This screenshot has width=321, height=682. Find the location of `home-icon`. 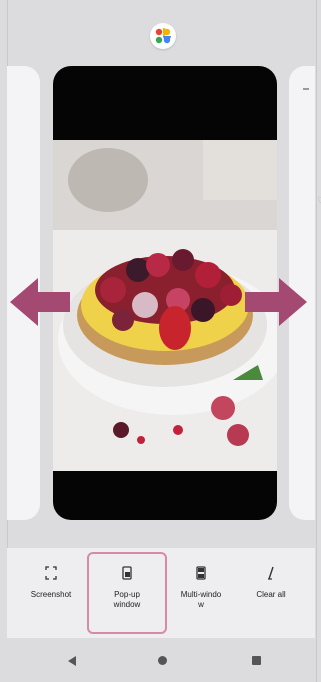

home-icon is located at coordinates (162, 660).